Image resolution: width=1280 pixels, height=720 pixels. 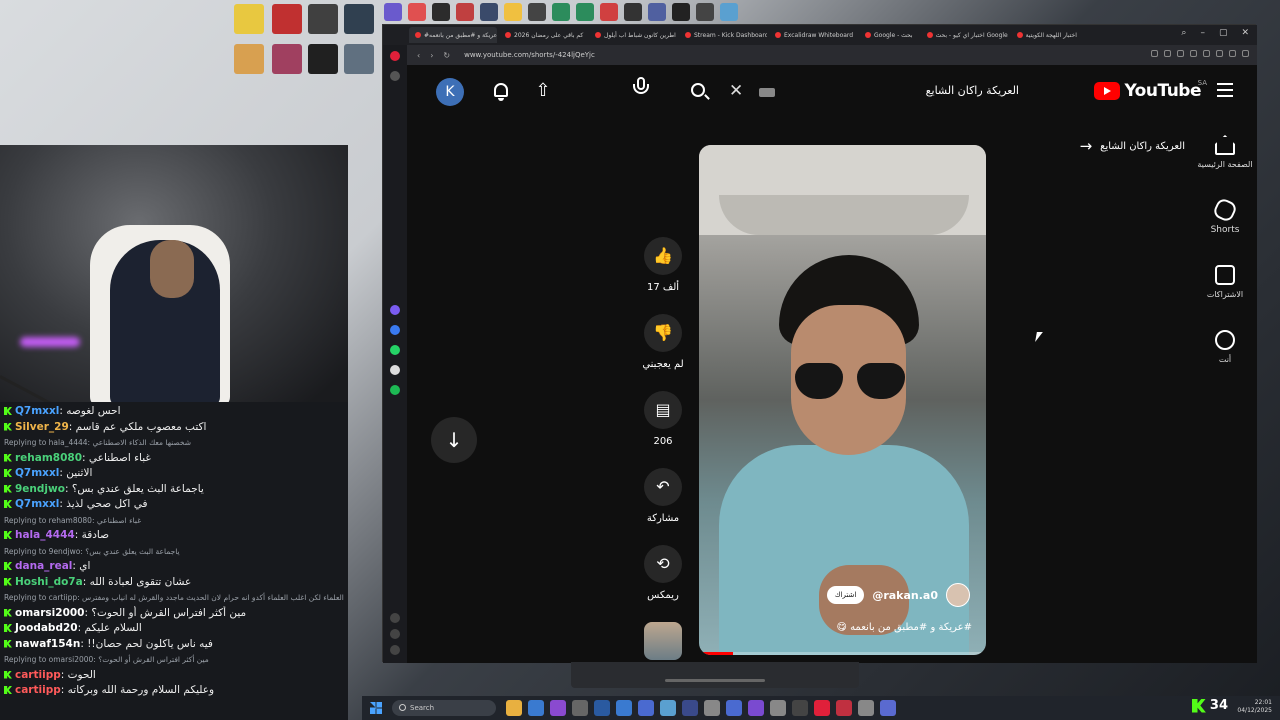 I want to click on account-avatar: K, so click(x=450, y=92).